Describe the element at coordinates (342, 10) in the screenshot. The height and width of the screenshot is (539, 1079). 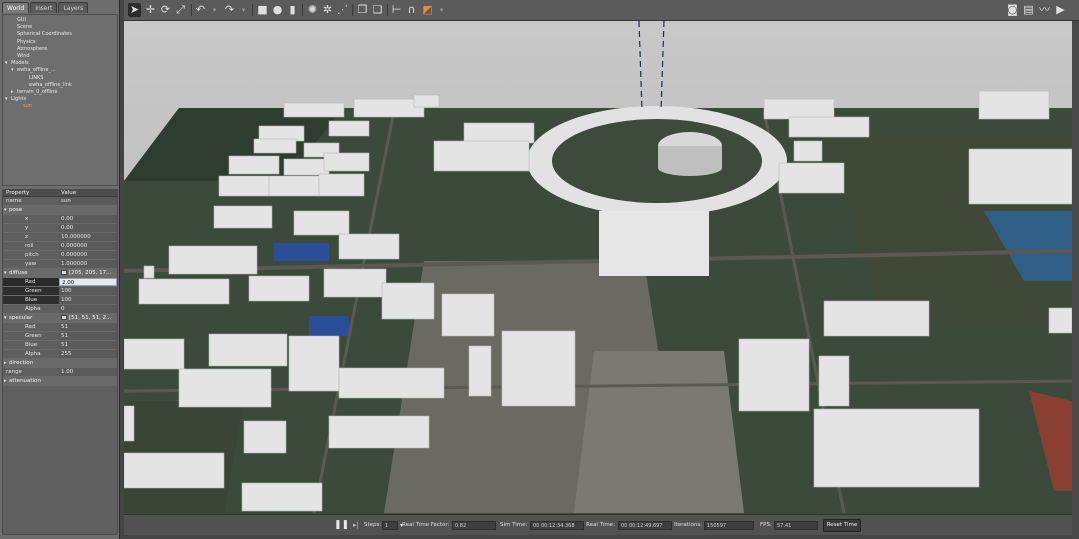
I see `directional-light-icon: ⋰` at that location.